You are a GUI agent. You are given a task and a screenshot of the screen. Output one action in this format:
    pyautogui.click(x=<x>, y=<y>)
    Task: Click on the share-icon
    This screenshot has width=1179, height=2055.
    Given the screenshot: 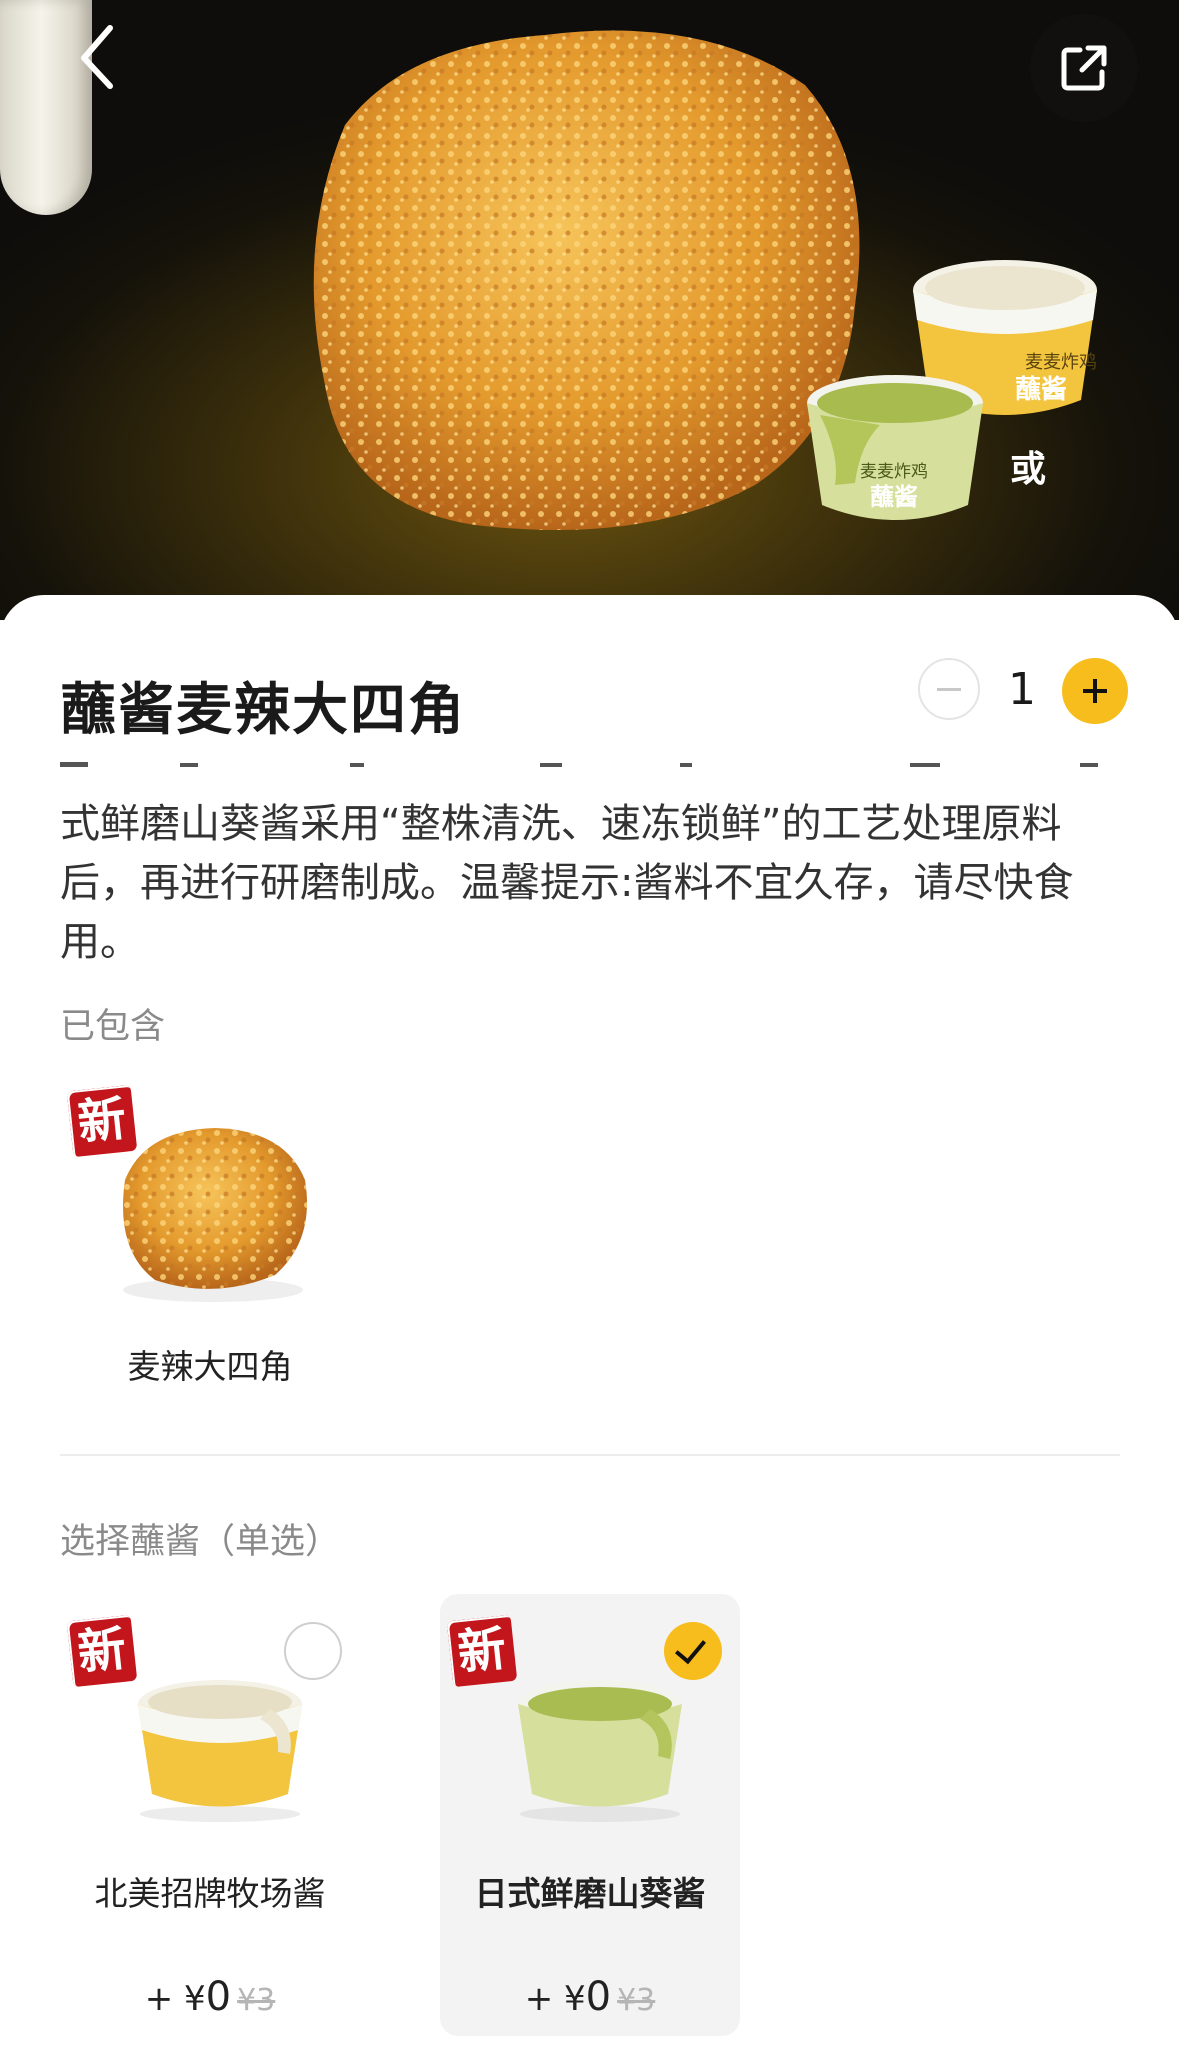 What is the action you would take?
    pyautogui.click(x=1084, y=68)
    